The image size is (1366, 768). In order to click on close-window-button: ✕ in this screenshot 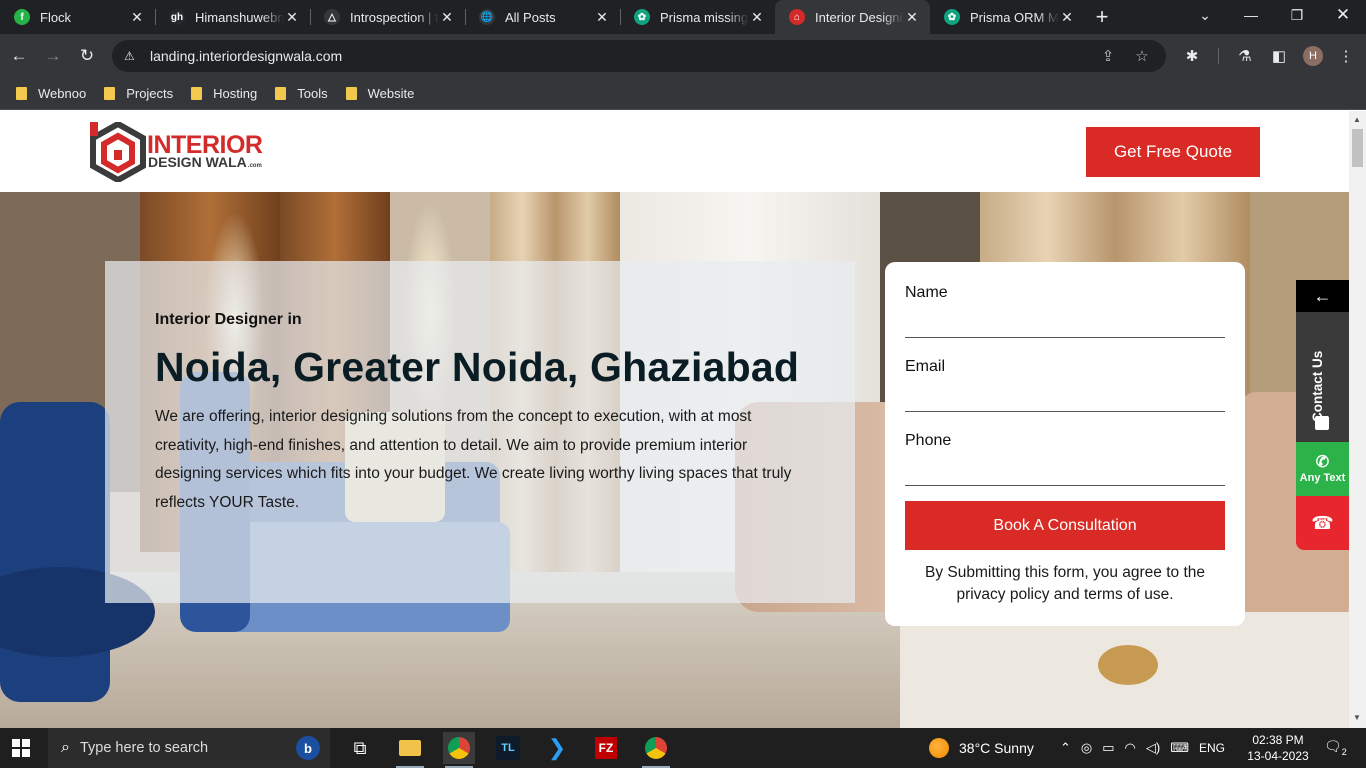, I will do `click(1343, 15)`.